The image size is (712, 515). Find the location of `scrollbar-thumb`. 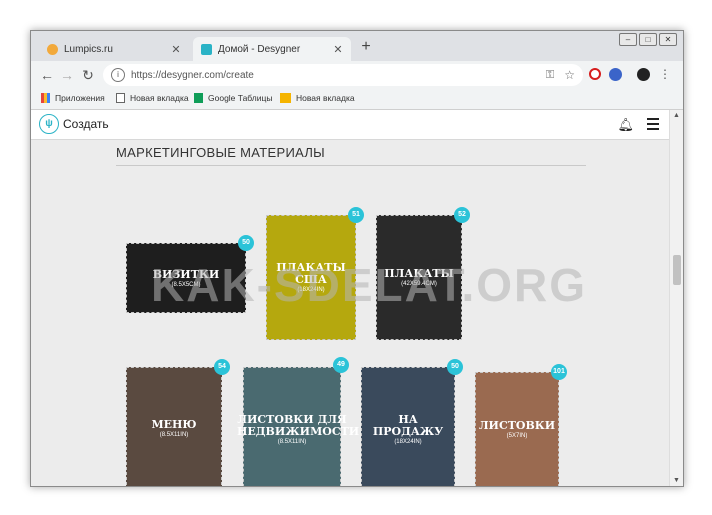

scrollbar-thumb is located at coordinates (677, 270).